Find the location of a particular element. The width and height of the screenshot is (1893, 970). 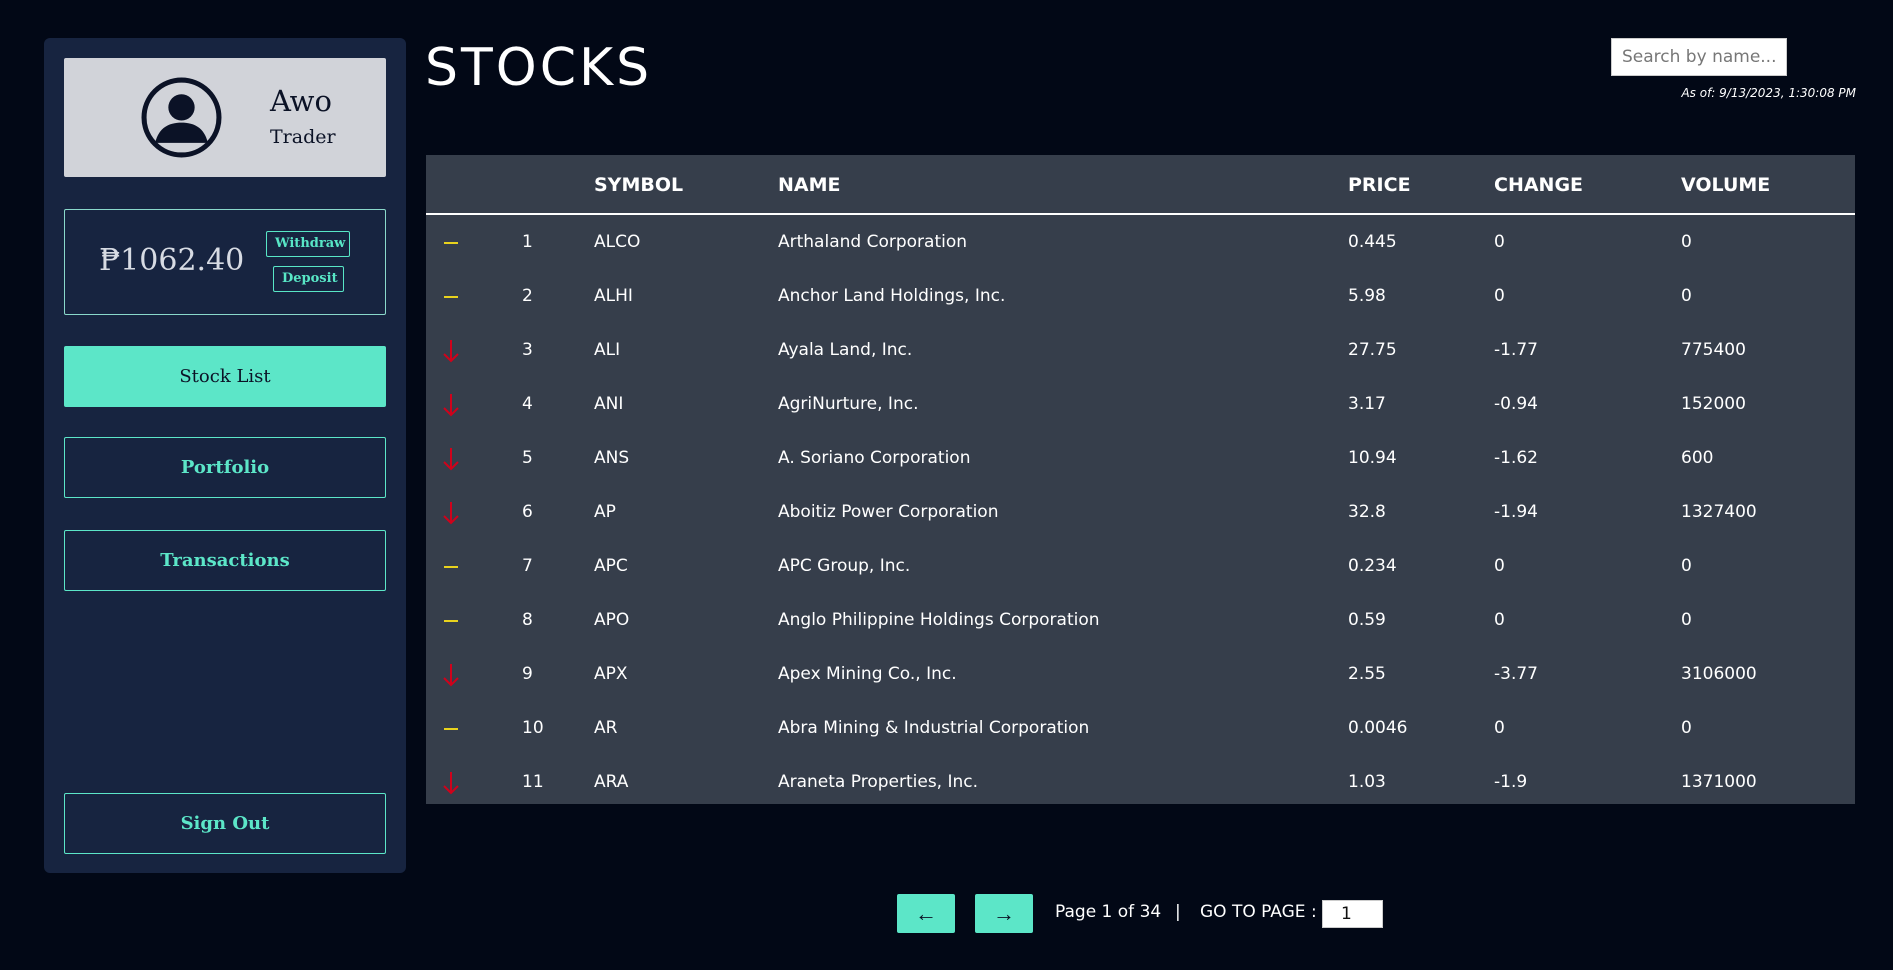

goto-page-label: GO TO PAGE : is located at coordinates (1258, 912).